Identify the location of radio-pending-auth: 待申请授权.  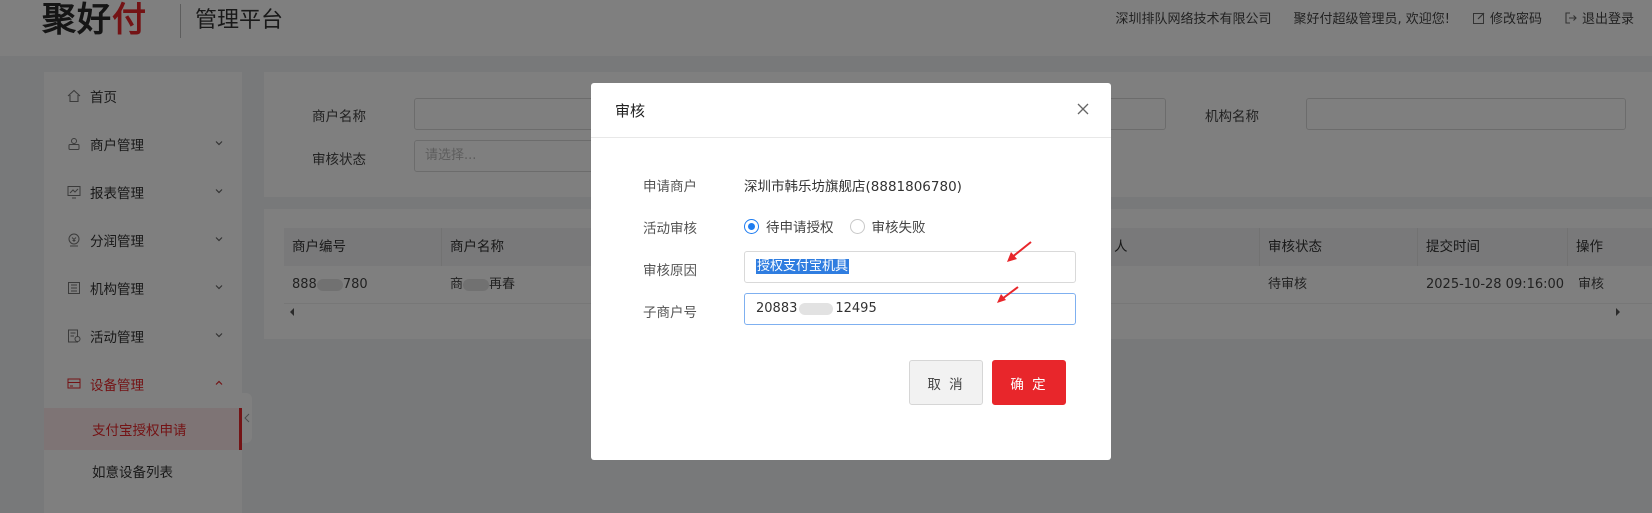
(789, 226).